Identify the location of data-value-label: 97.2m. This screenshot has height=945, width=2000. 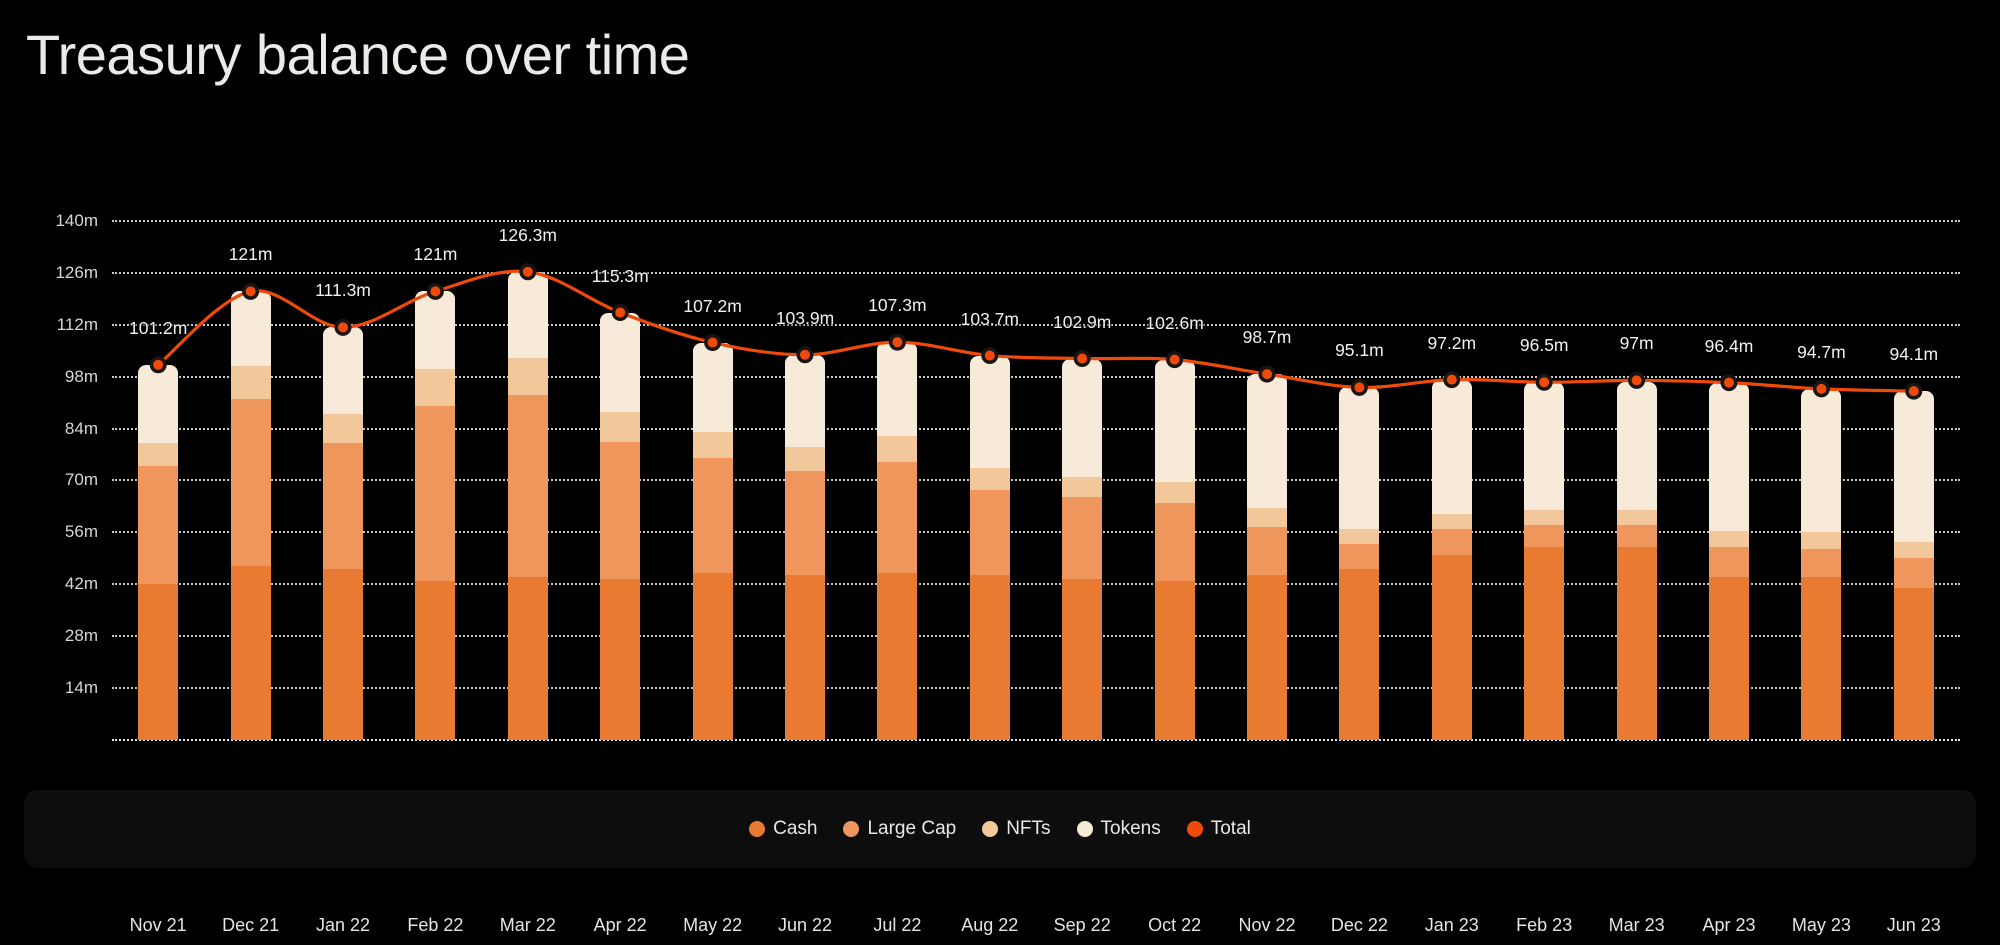
(1452, 342).